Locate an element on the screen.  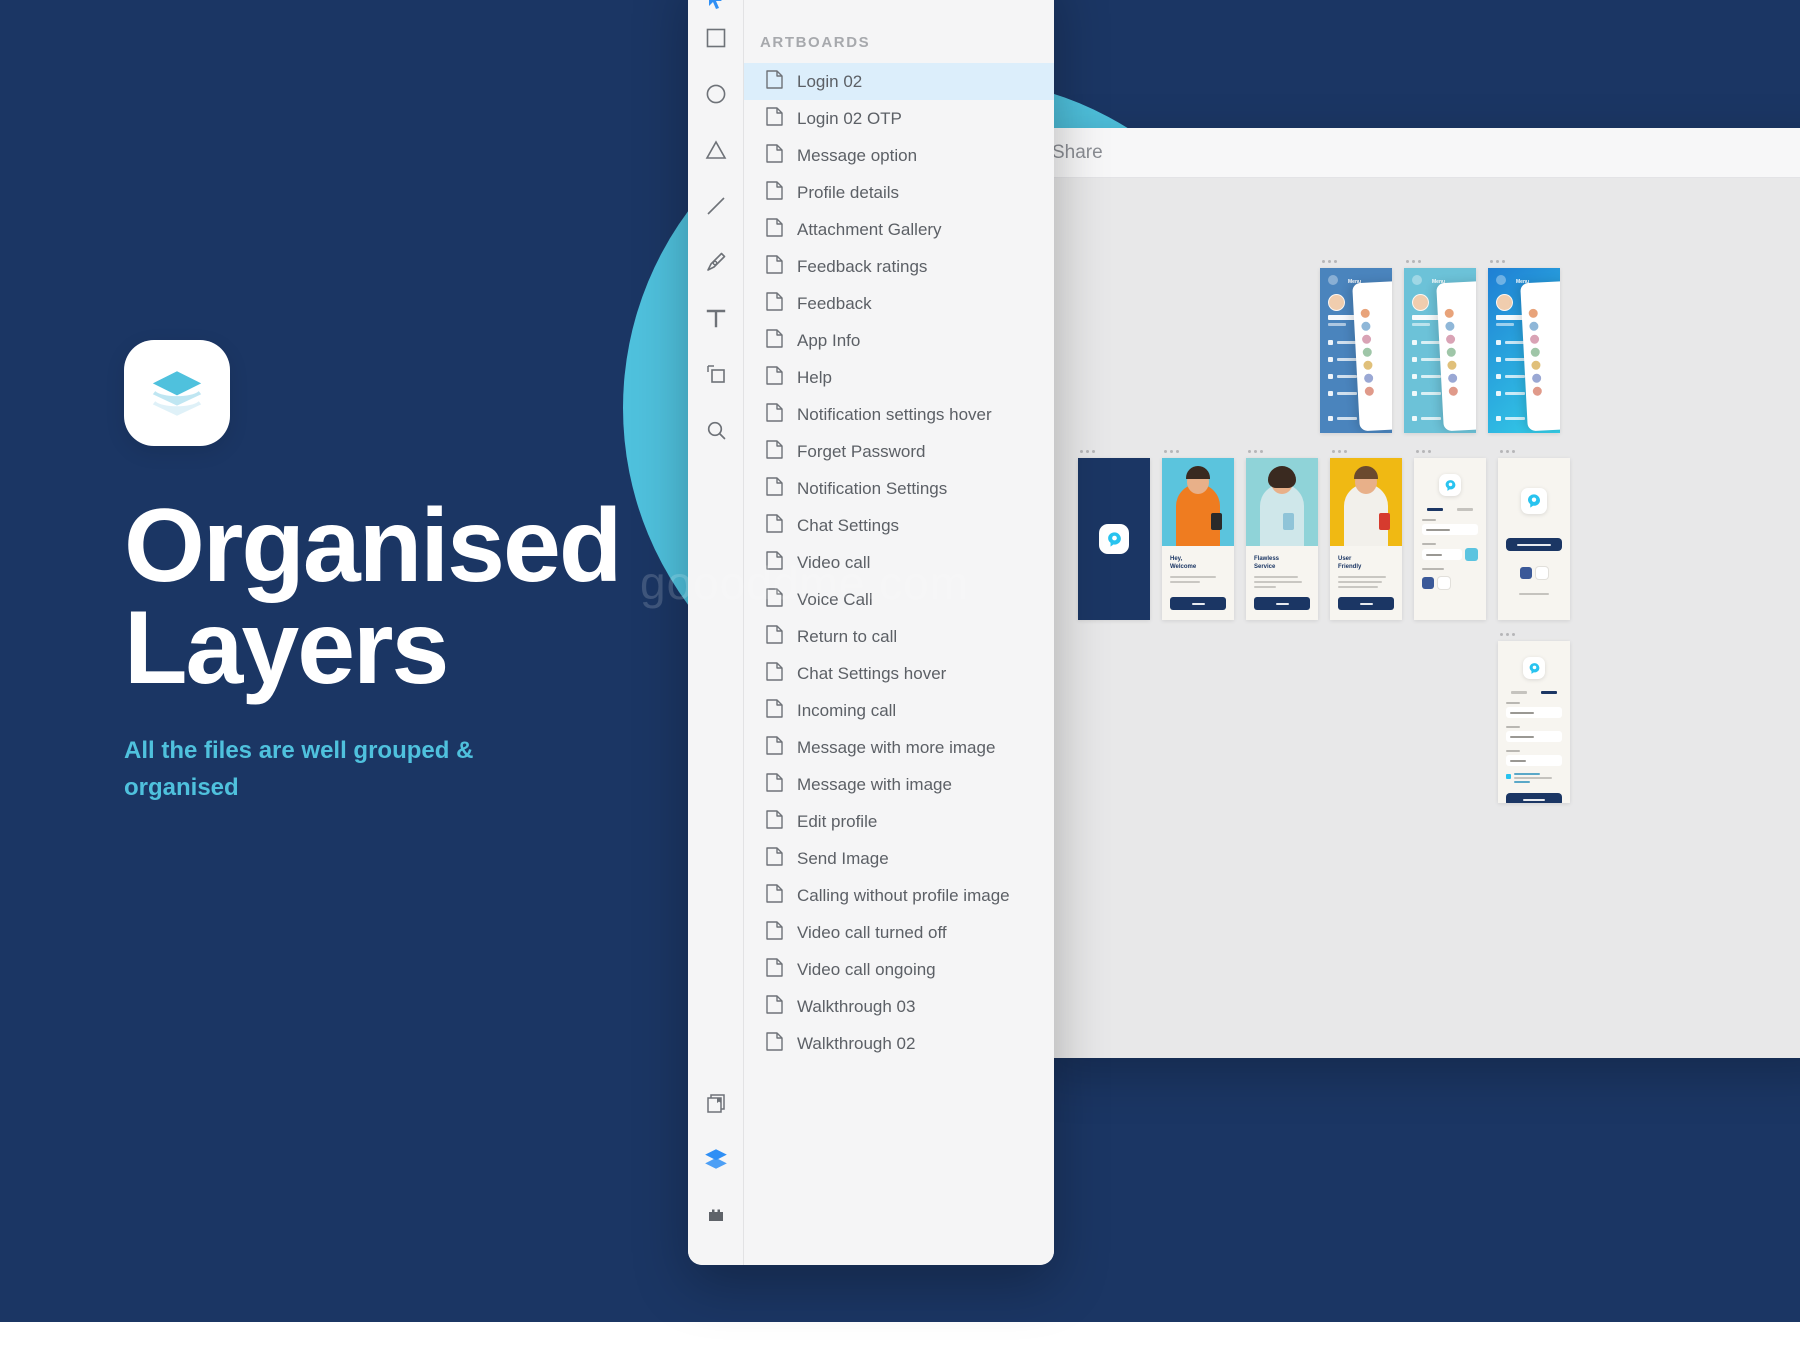
artboard-menu-1: Menu is located at coordinates (1356, 346).